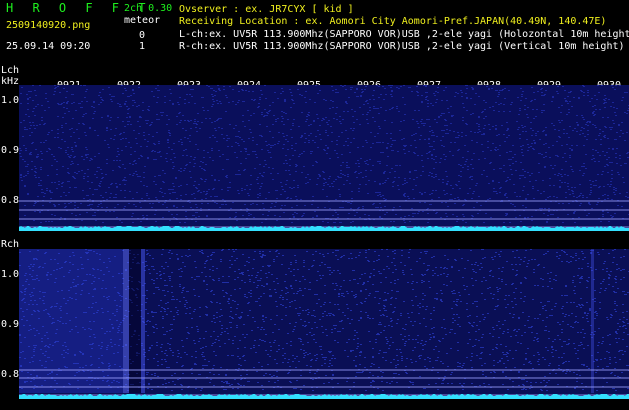 Image resolution: width=629 pixels, height=410 pixels. Describe the element at coordinates (148, 8) in the screenshot. I see `mode-label: 2ch 0.30` at that location.